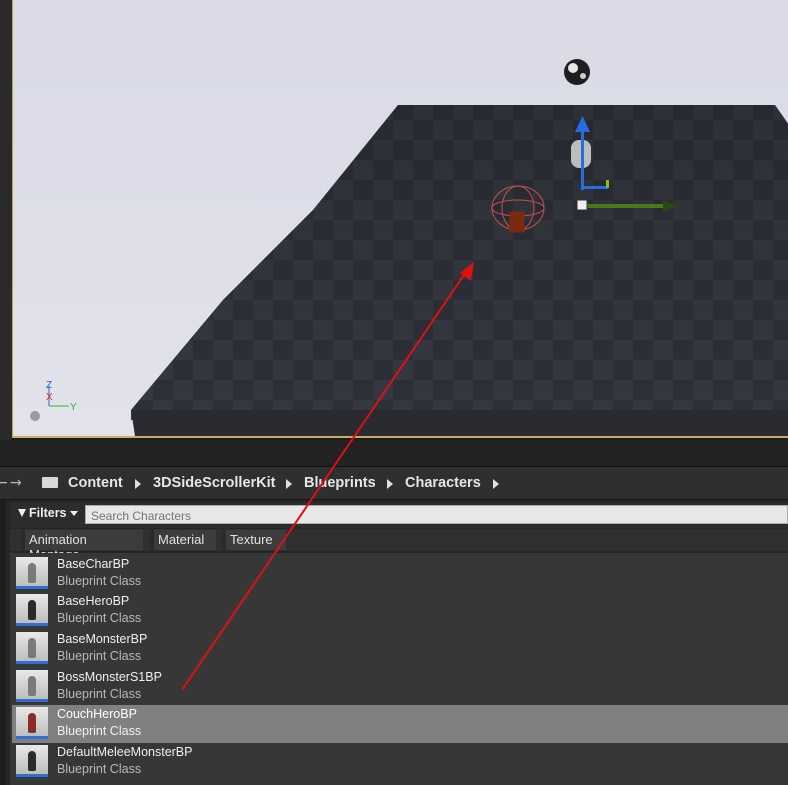 Image resolution: width=788 pixels, height=785 pixels. I want to click on path-segment-blueprints: Blueprints, so click(340, 483).